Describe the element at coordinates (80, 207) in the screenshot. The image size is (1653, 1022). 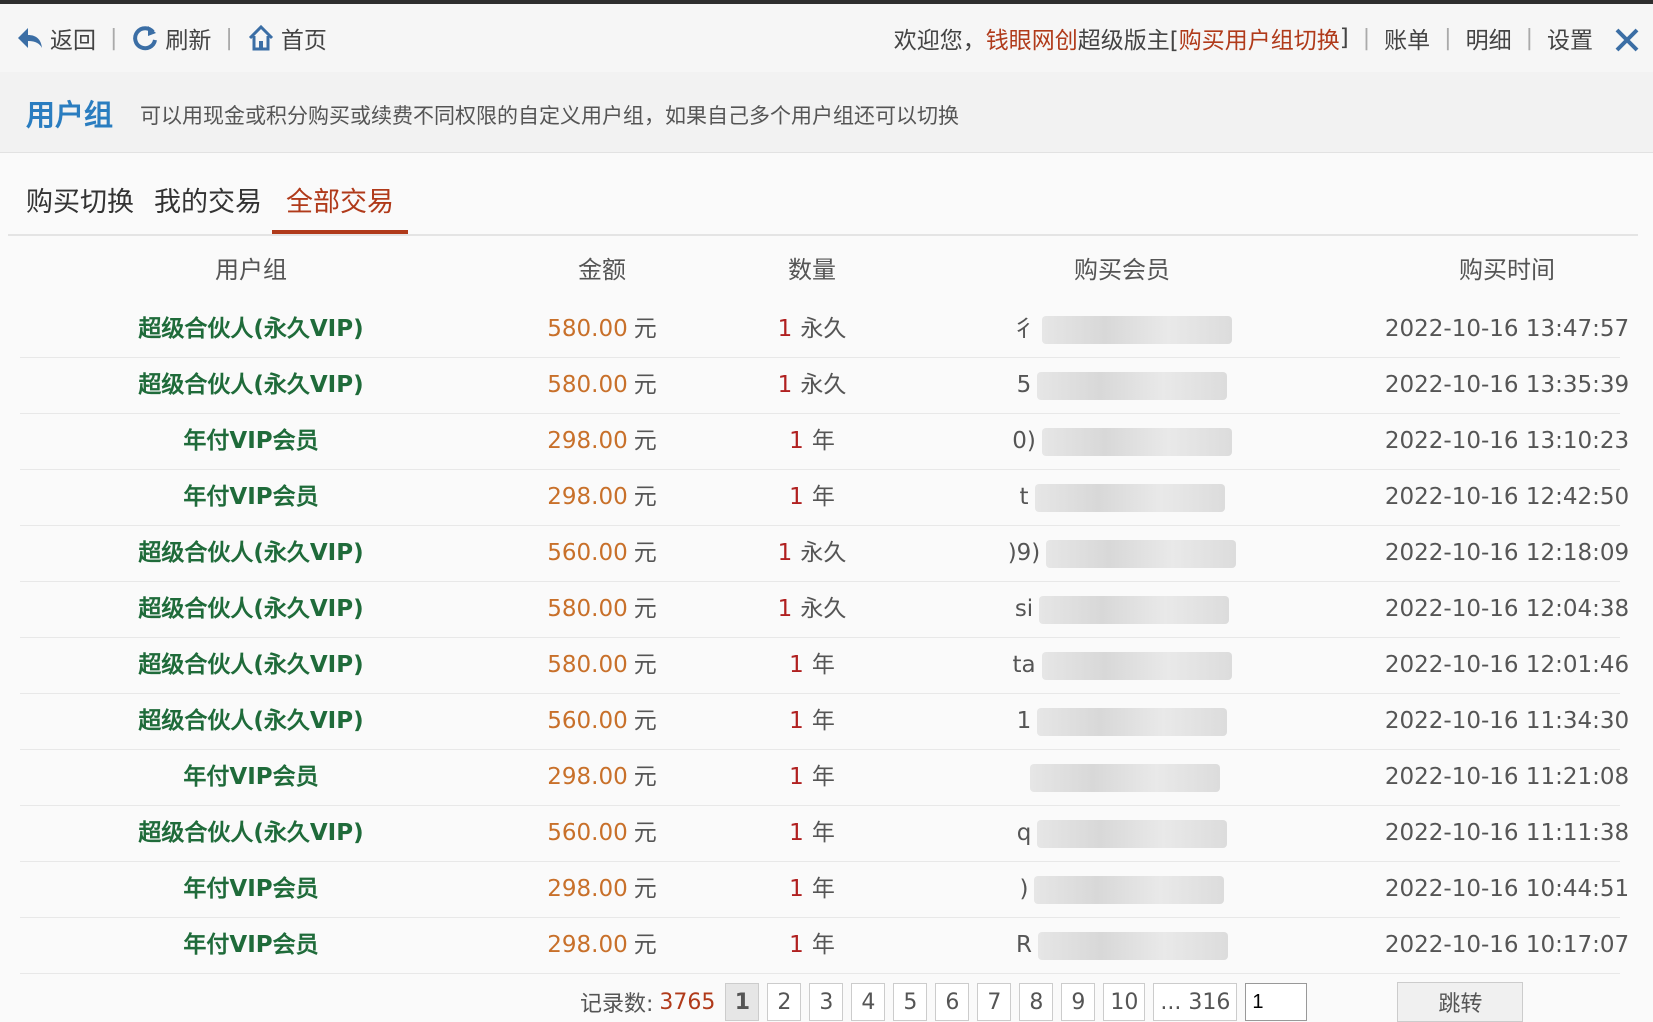
I see `tab-buy-switch: 购买切换` at that location.